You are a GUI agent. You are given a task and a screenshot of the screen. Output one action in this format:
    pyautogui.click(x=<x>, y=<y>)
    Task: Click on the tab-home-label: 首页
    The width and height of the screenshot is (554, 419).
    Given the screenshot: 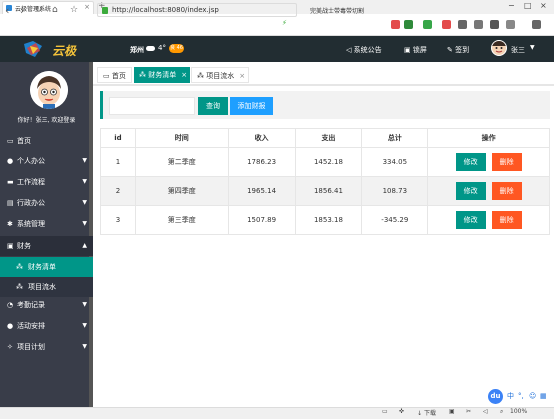 What is the action you would take?
    pyautogui.click(x=118, y=76)
    